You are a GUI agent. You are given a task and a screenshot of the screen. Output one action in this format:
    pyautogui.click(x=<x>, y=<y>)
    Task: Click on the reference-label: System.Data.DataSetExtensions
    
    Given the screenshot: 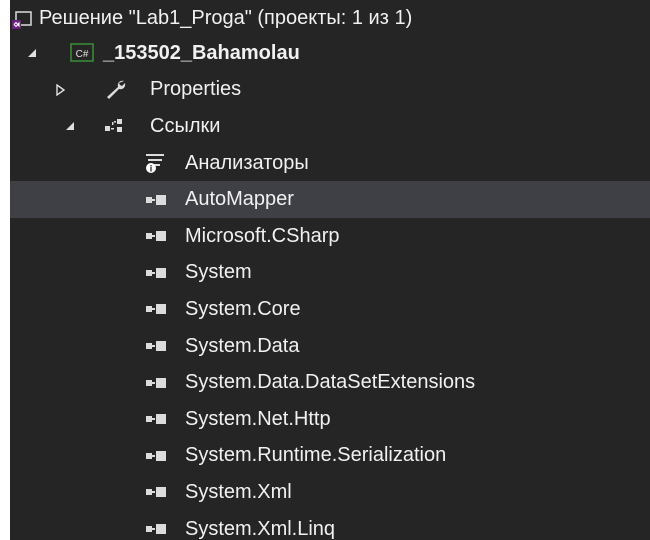 What is the action you would take?
    pyautogui.click(x=330, y=382)
    